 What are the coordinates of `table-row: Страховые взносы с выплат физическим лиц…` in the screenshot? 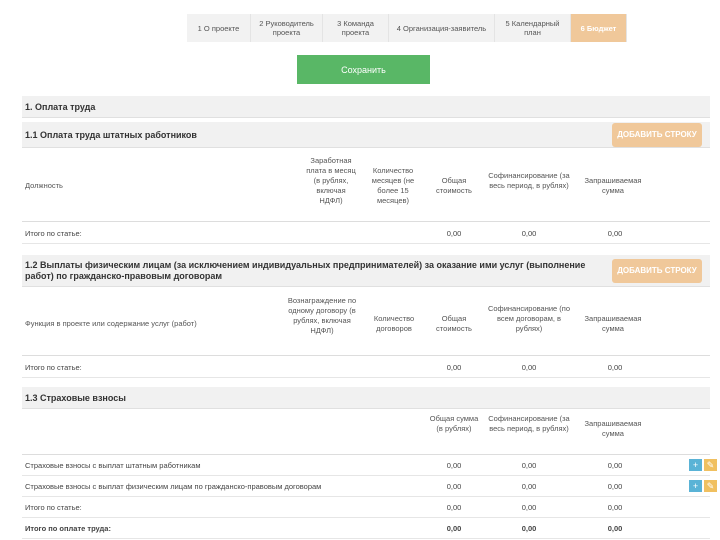 It's located at (369, 486).